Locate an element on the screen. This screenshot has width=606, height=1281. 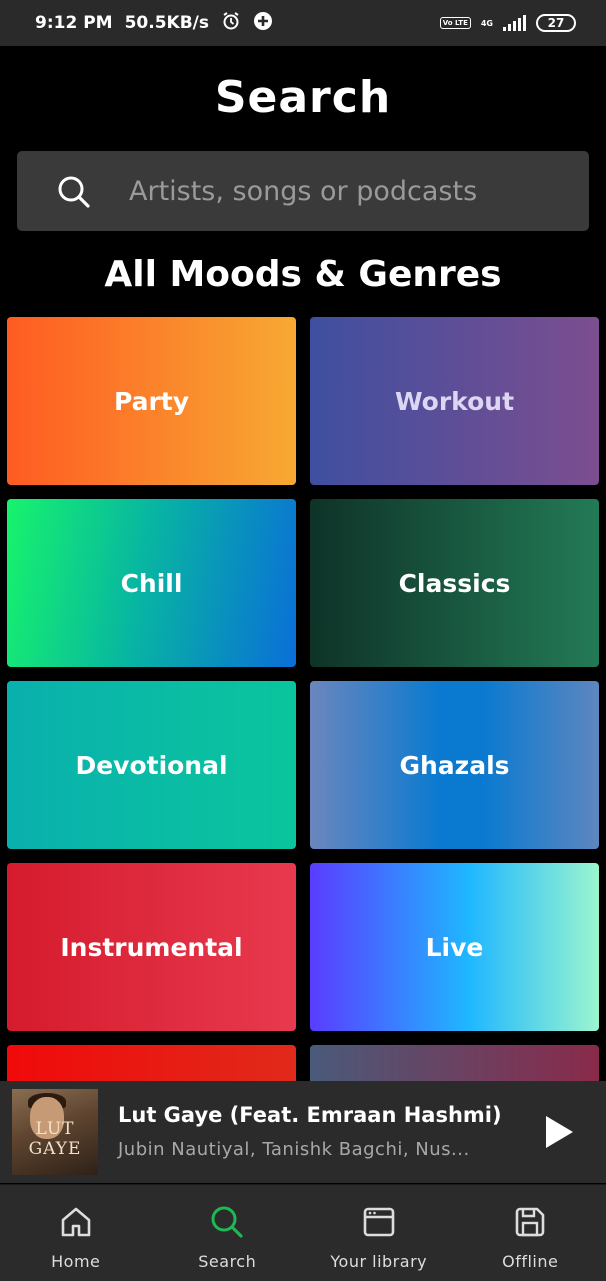
nav-item-library: Your library is located at coordinates (379, 1233).